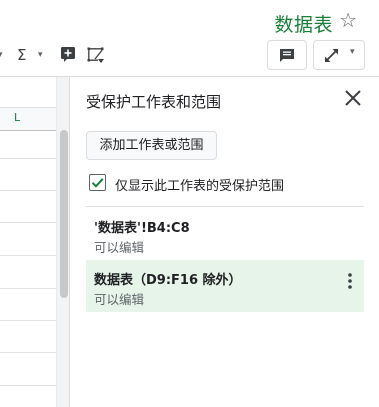 The image size is (379, 407). Describe the element at coordinates (199, 184) in the screenshot. I see `checkbox-label: 仅显示此工作表的受保护范围` at that location.